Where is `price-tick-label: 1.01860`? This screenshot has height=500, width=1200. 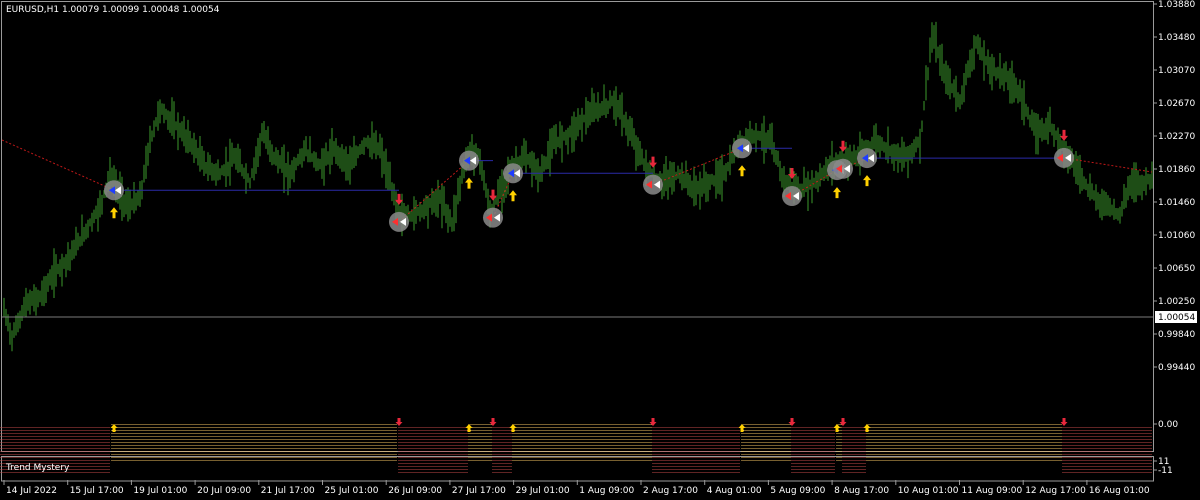 price-tick-label: 1.01860 is located at coordinates (1176, 170).